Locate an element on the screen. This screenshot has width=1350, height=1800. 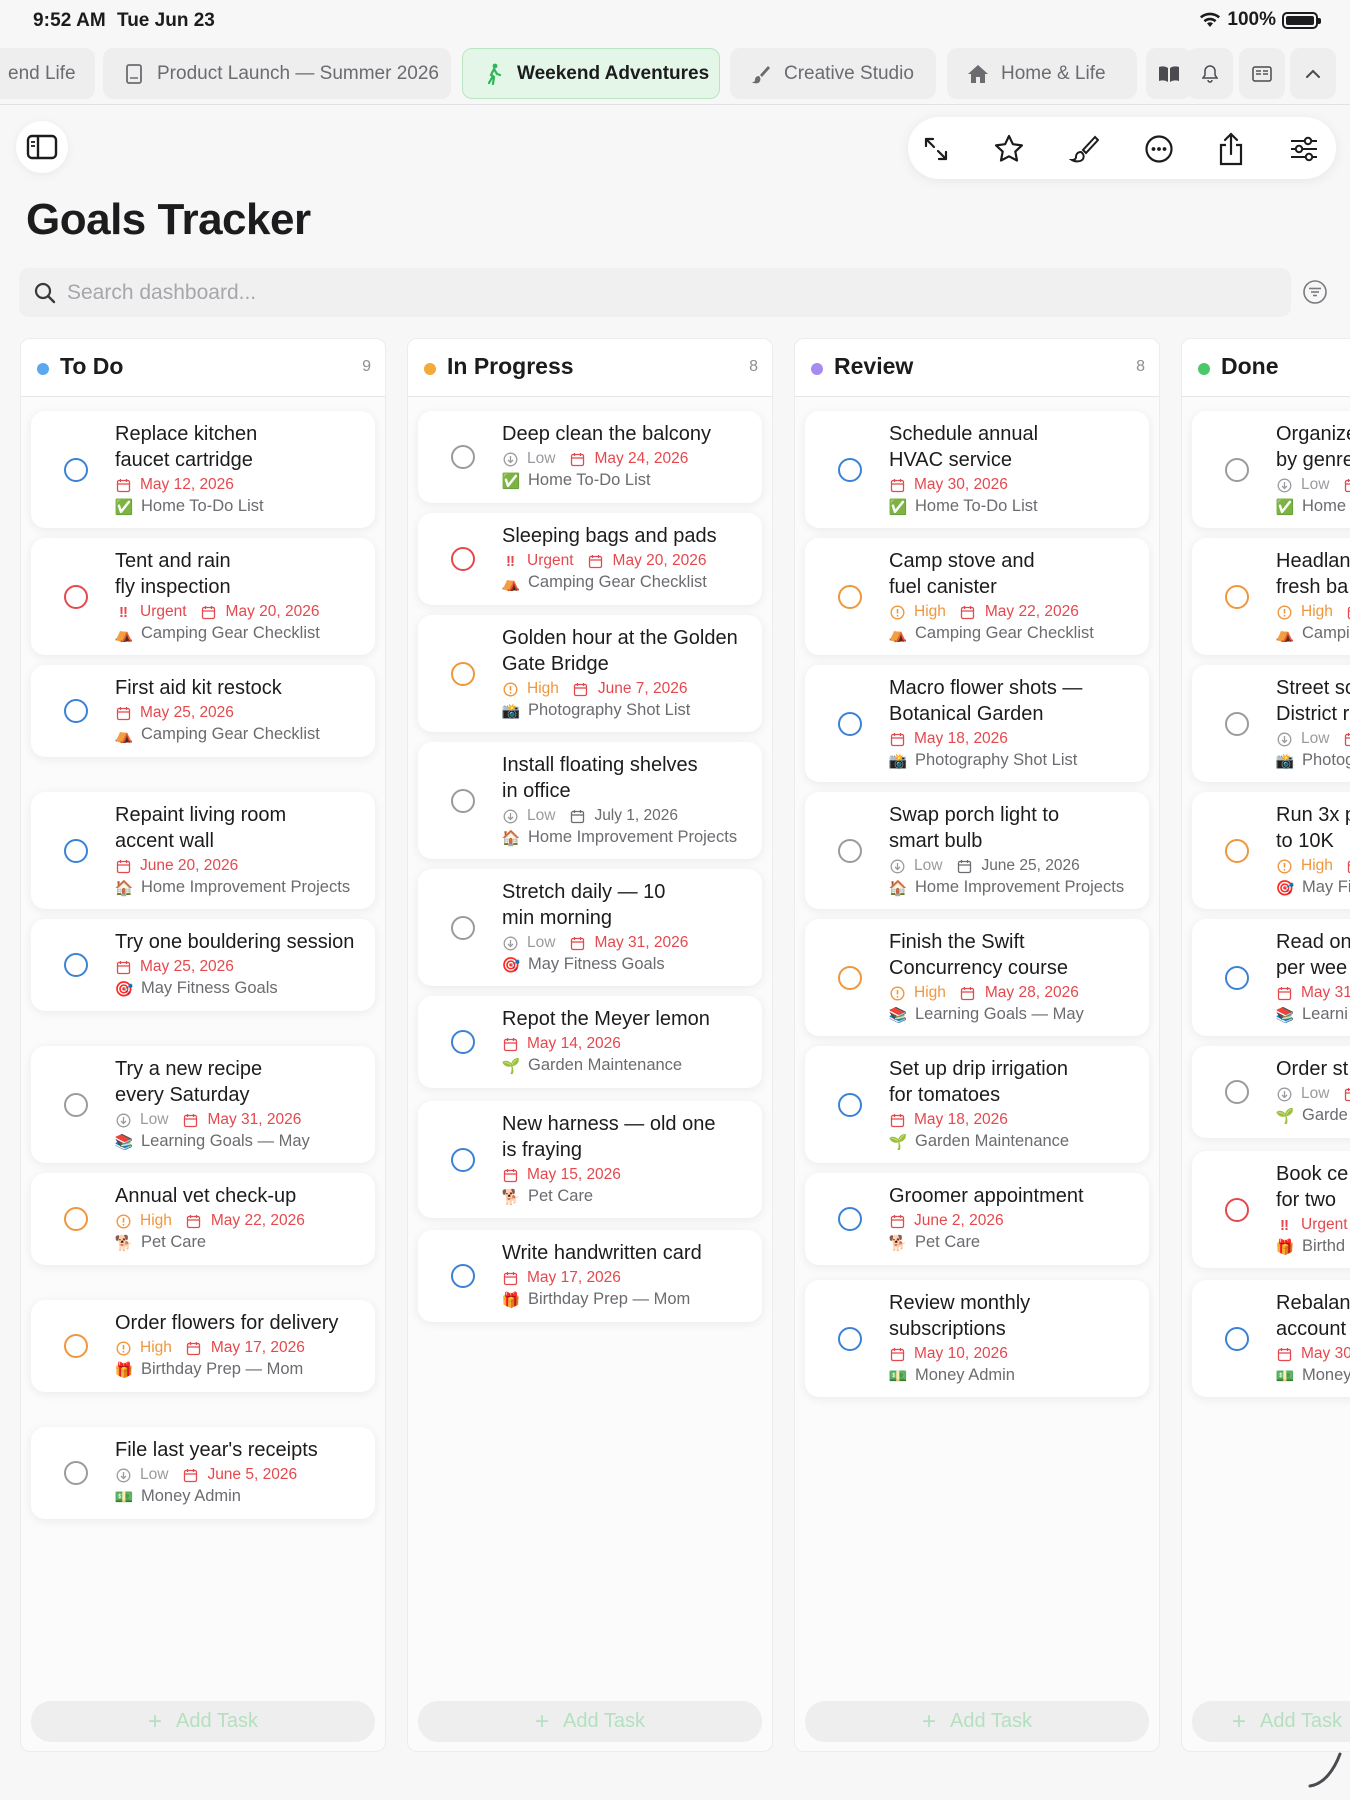
task-card: Book ce for two!! Urgent 🎁 Birthd is located at coordinates (1271, 1209).